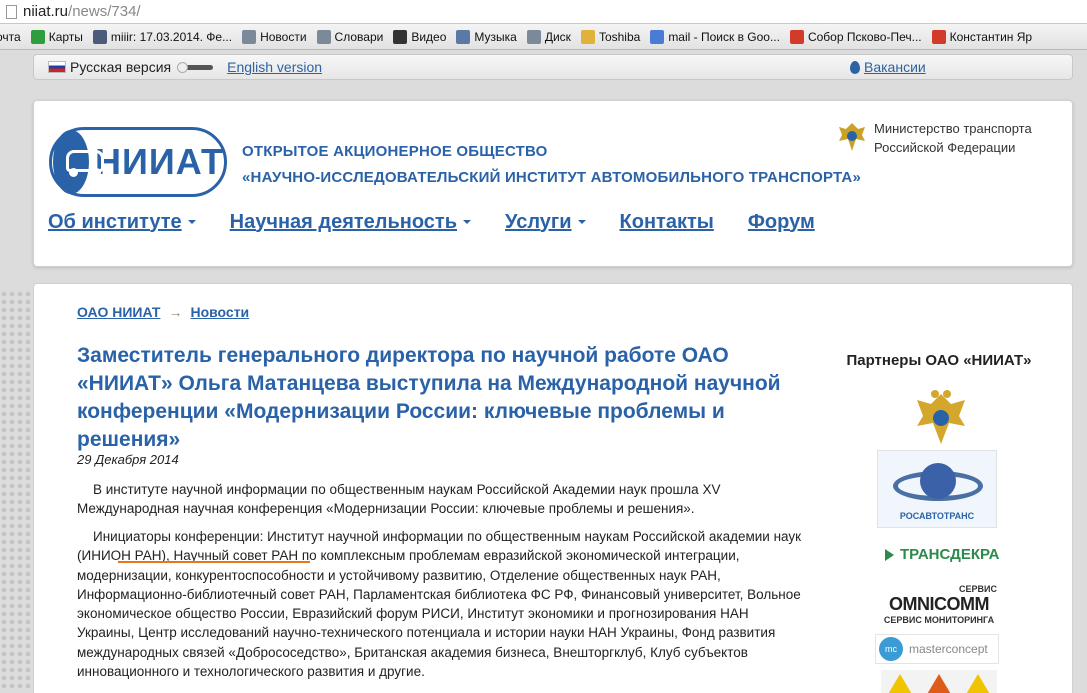 This screenshot has height=693, width=1087. What do you see at coordinates (937, 489) in the screenshot?
I see `rosavtotrans-logo: РОСАВТОТРАНС` at bounding box center [937, 489].